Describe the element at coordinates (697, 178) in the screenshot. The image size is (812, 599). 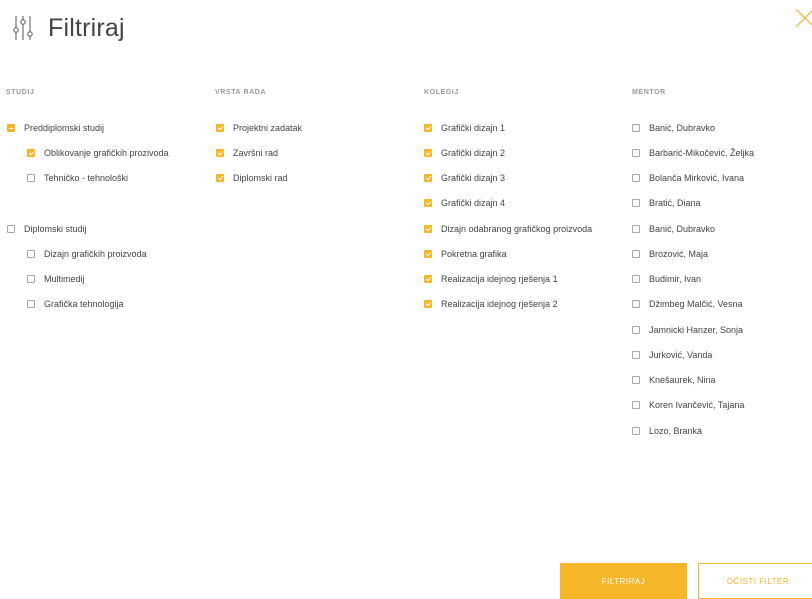
I see `checkbox-label: Bolanča Mirković, Ivana` at that location.